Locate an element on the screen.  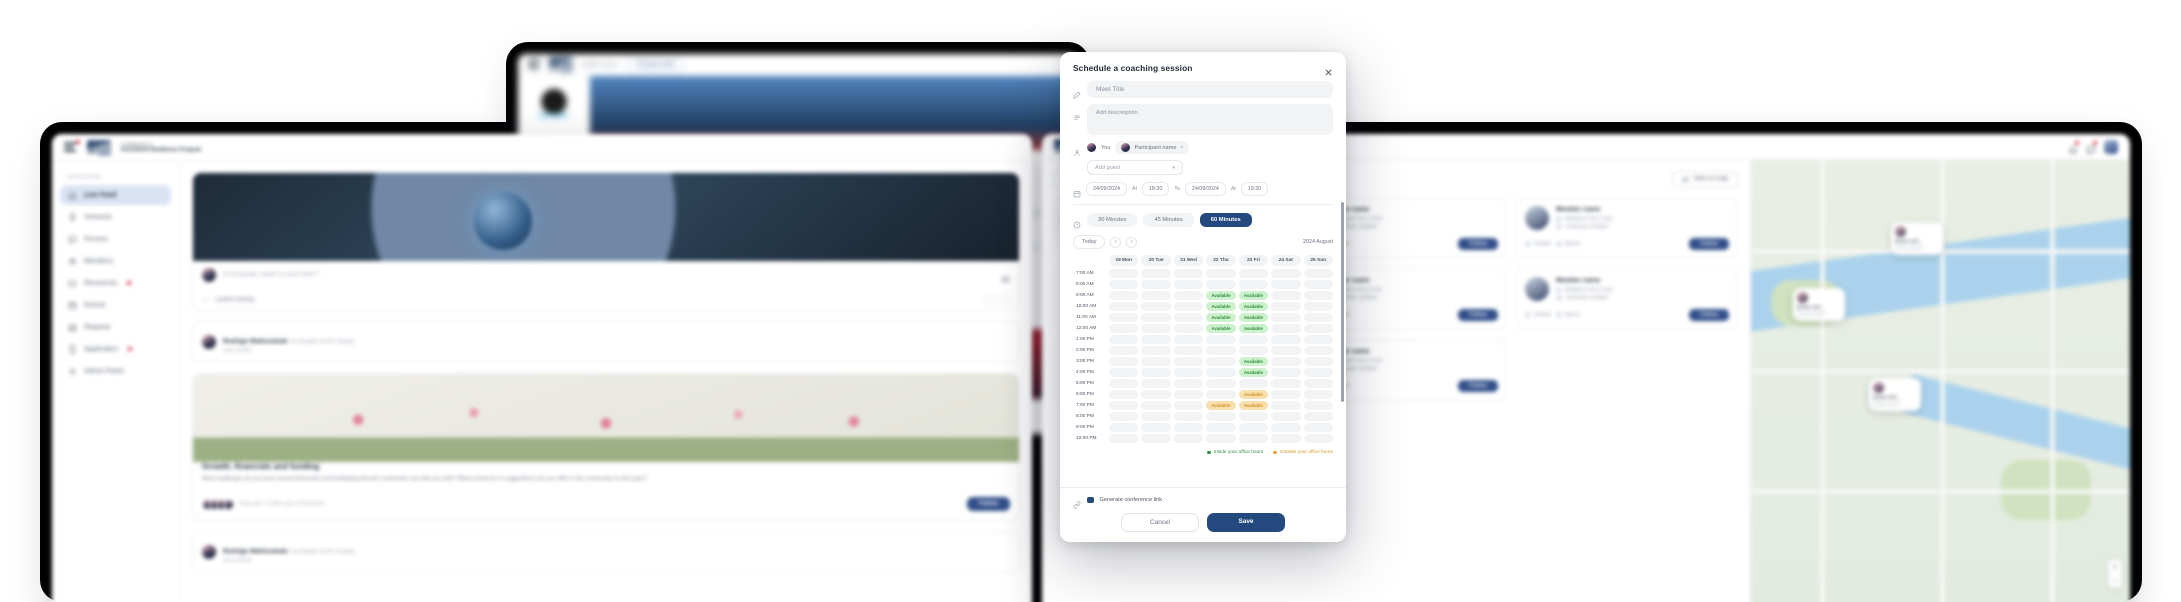
to-date-input: 24/09/2024 is located at coordinates (1205, 189).